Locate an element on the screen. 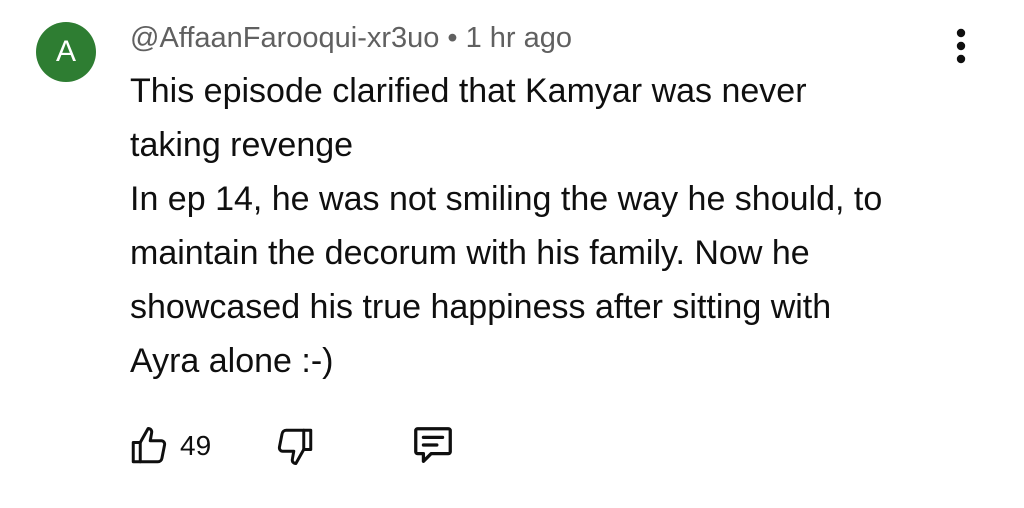 The width and height of the screenshot is (1024, 508). comment-header: @AffaanFarooqui-xr3uo • 1 hr ago is located at coordinates (351, 38).